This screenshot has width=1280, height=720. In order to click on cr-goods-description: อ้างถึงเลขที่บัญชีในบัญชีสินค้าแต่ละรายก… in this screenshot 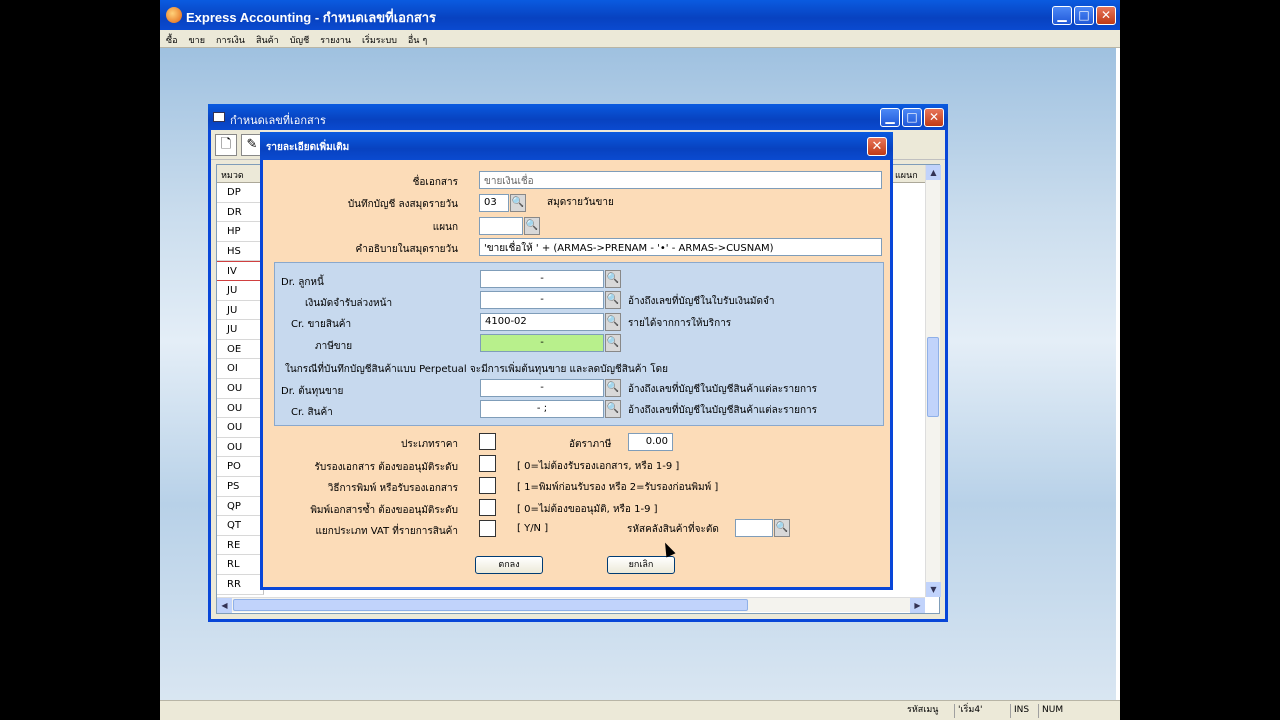, I will do `click(723, 410)`.